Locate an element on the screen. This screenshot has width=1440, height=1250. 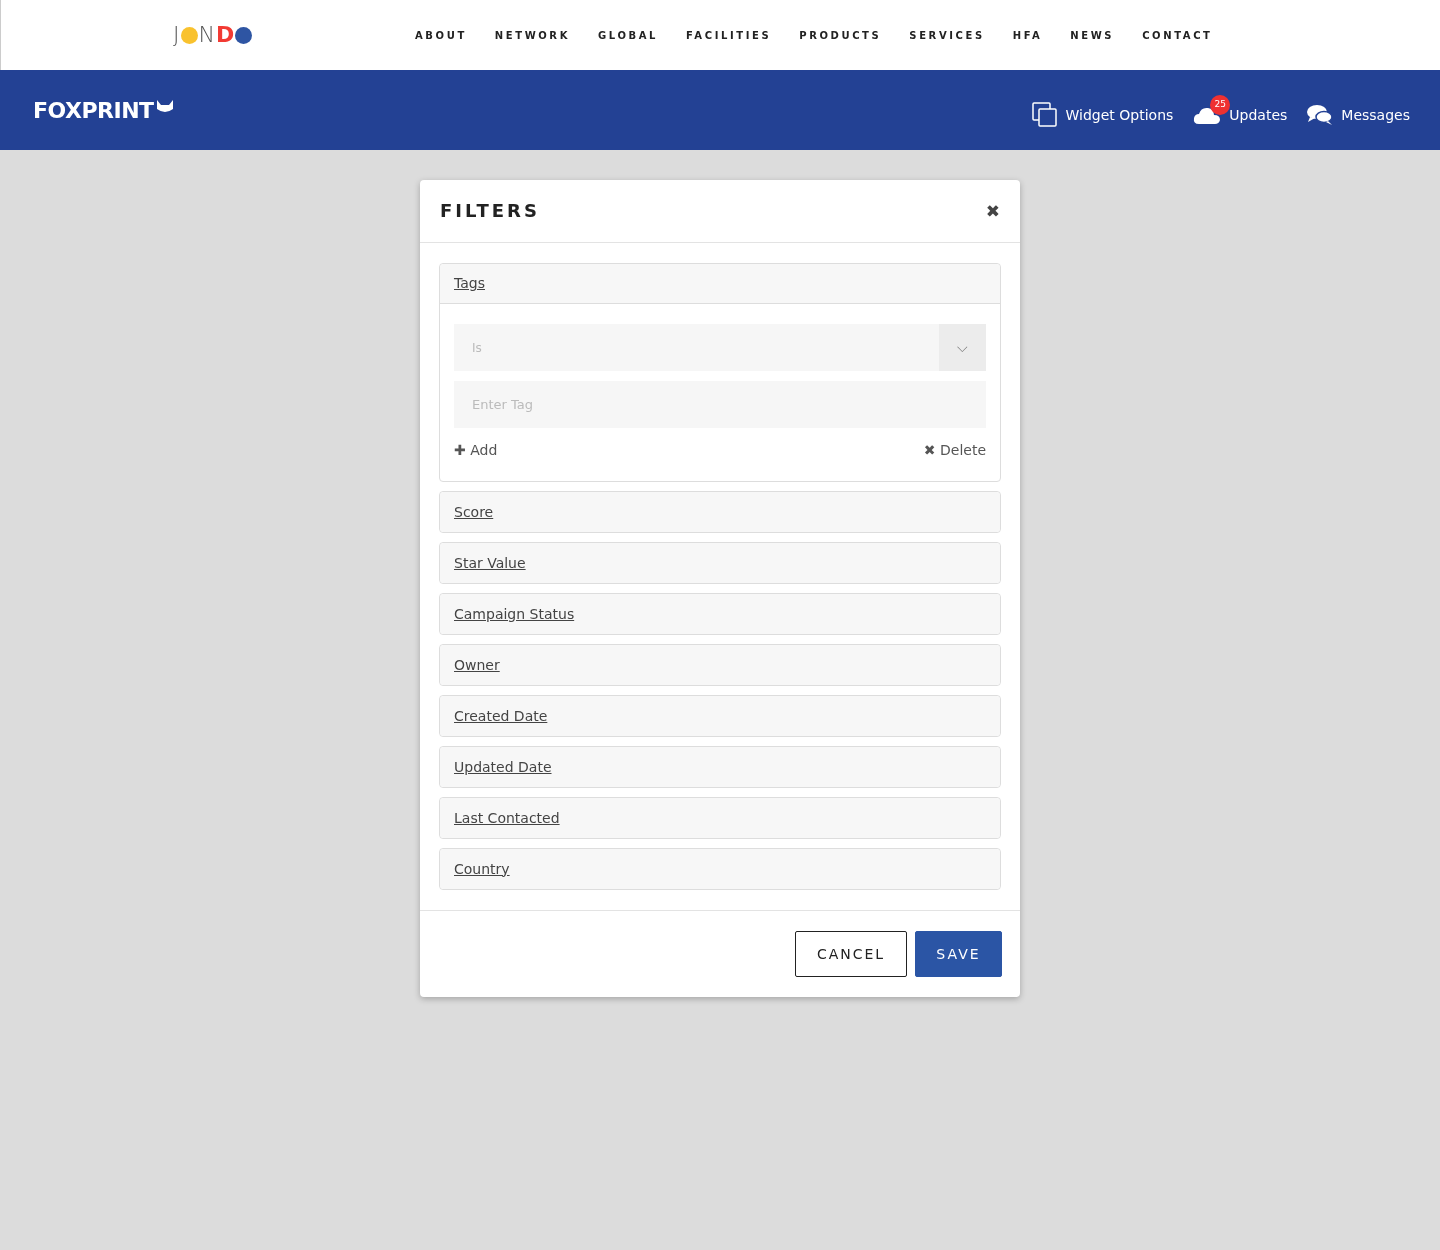
select-field: Is ⌵ is located at coordinates (720, 347).